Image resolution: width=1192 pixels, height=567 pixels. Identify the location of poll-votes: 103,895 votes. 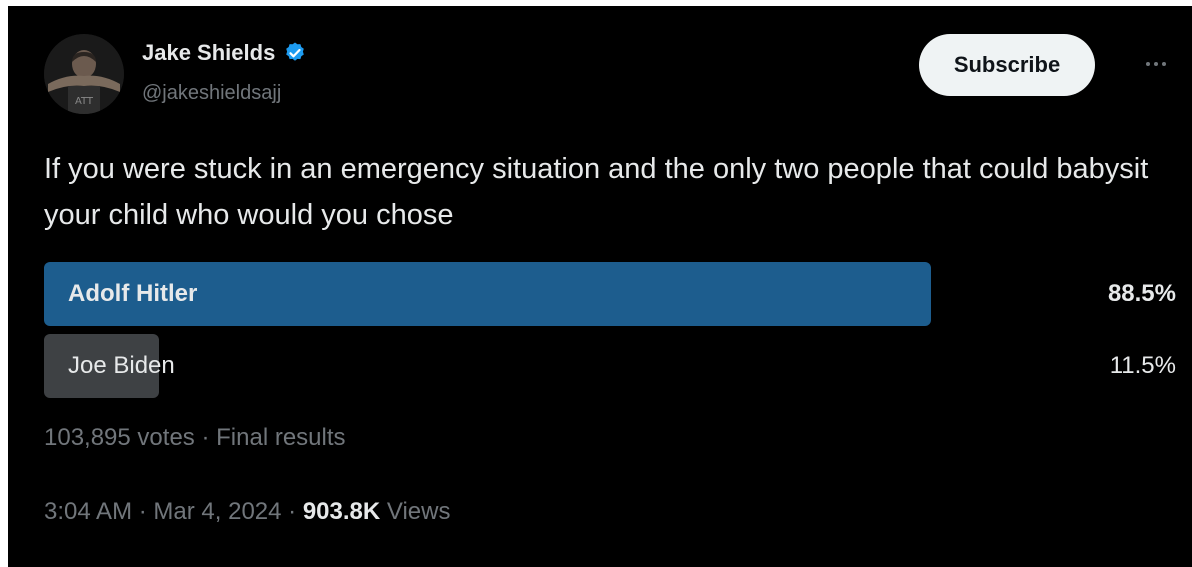
(119, 437).